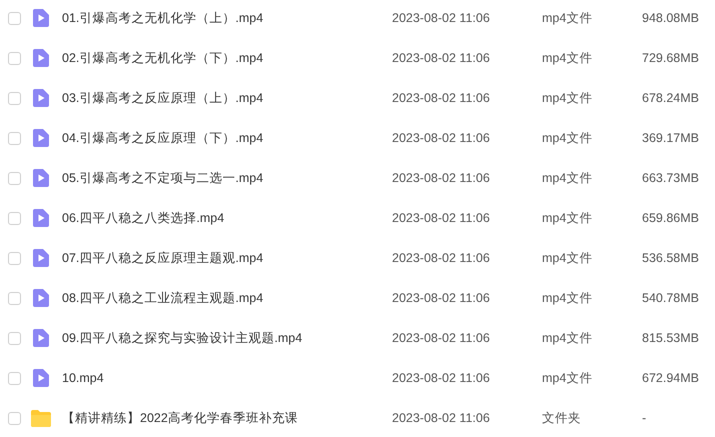  I want to click on file-size: 540.78MB, so click(670, 298).